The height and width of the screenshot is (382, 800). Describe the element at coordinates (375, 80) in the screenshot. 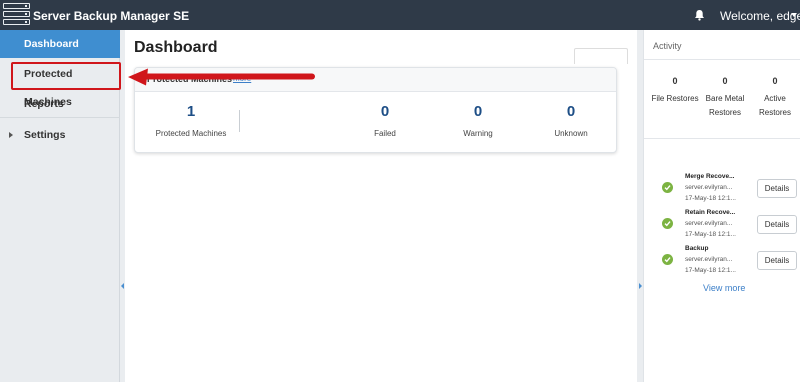

I see `card-header: Protected Machines more` at that location.